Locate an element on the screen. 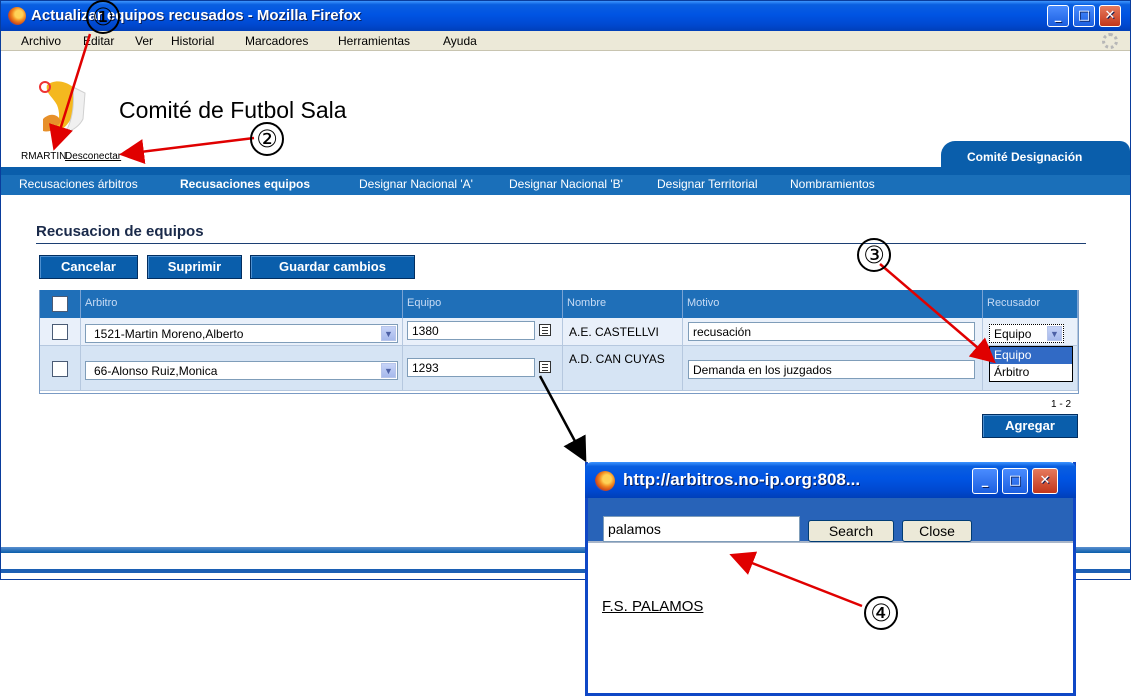 This screenshot has height=697, width=1131. popup-pointer-arrow is located at coordinates (562, 419).